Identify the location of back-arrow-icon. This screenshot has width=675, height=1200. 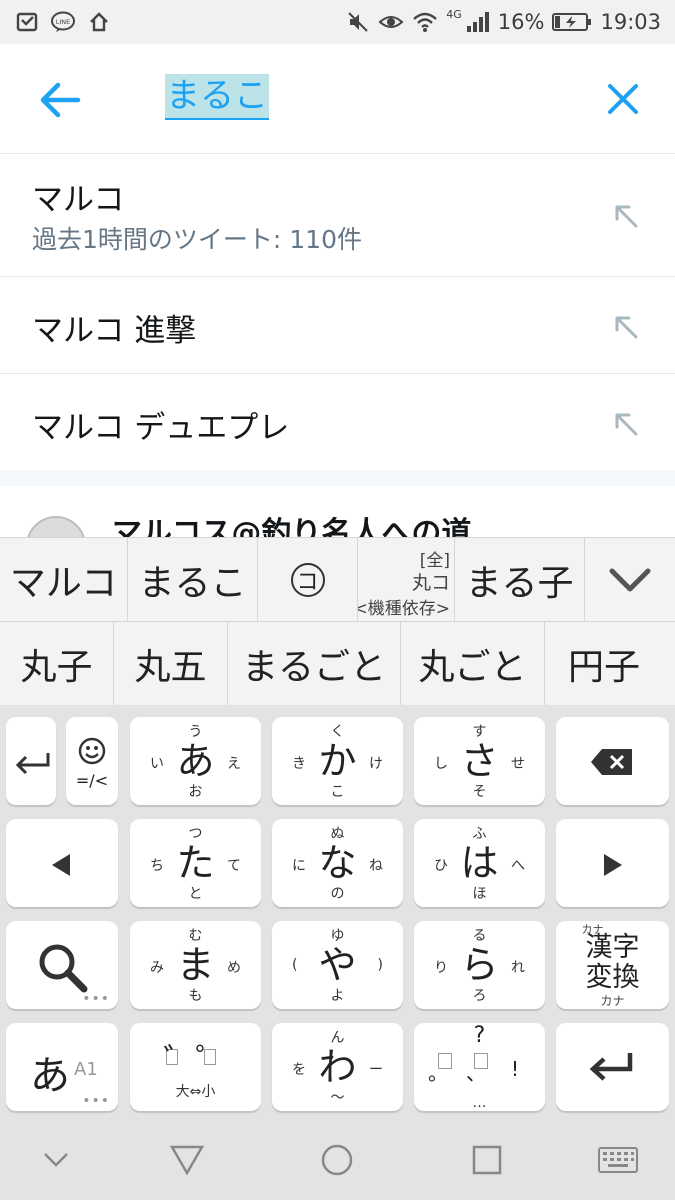
(60, 100).